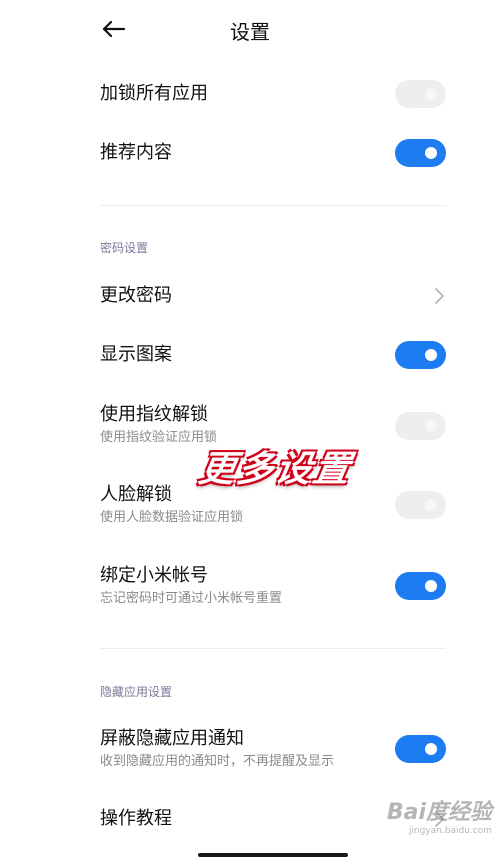  I want to click on home-indicator, so click(273, 855).